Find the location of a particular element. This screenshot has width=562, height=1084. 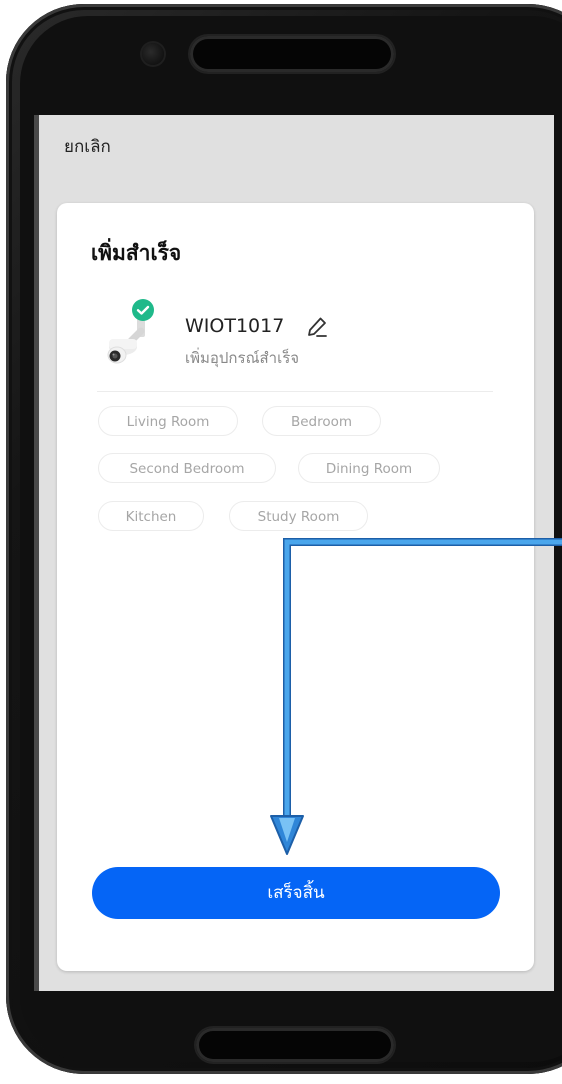

room-chip-study-room: Study Room is located at coordinates (298, 516).